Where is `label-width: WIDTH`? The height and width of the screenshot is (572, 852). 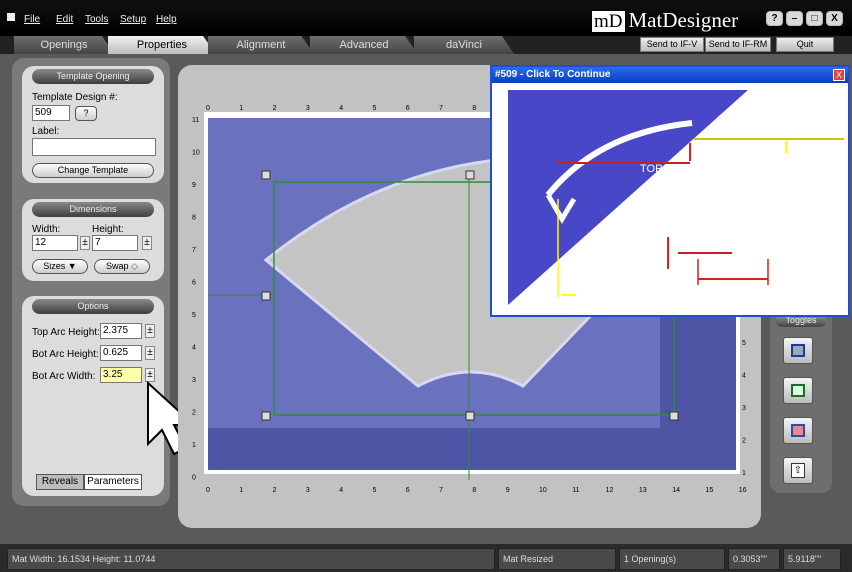 label-width: WIDTH is located at coordinates (604, 295).